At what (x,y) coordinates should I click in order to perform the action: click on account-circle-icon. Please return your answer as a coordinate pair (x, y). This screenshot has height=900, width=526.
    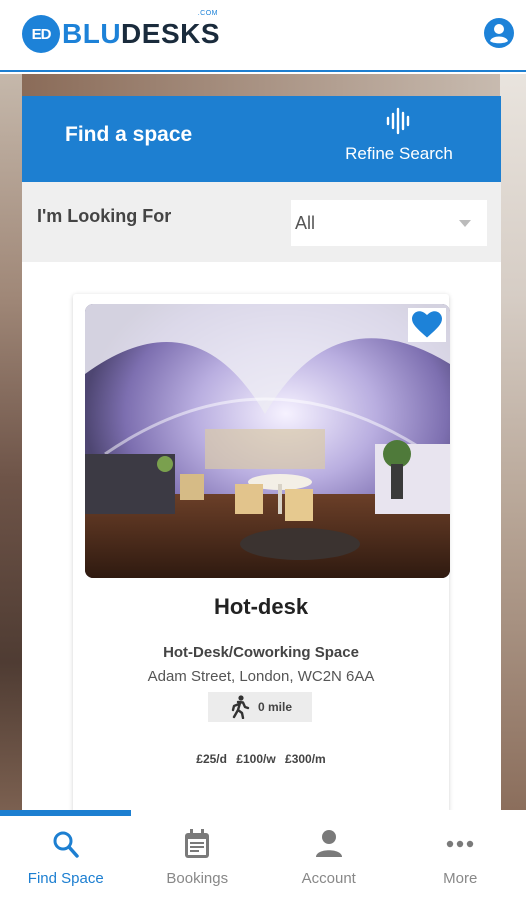
    Looking at the image, I should click on (499, 33).